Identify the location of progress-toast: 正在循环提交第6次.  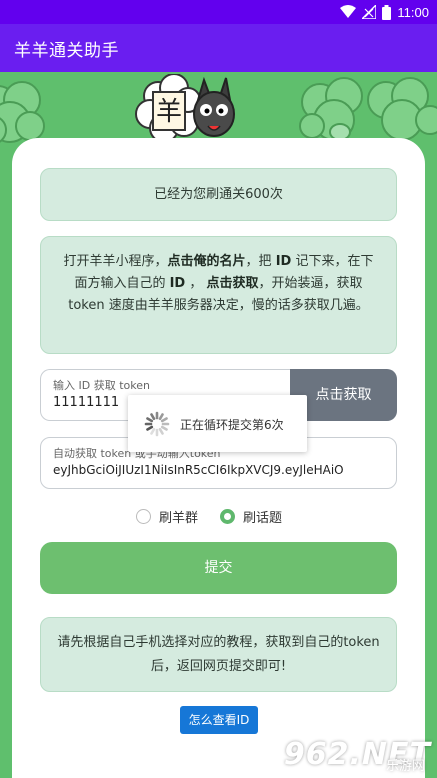
(217, 423).